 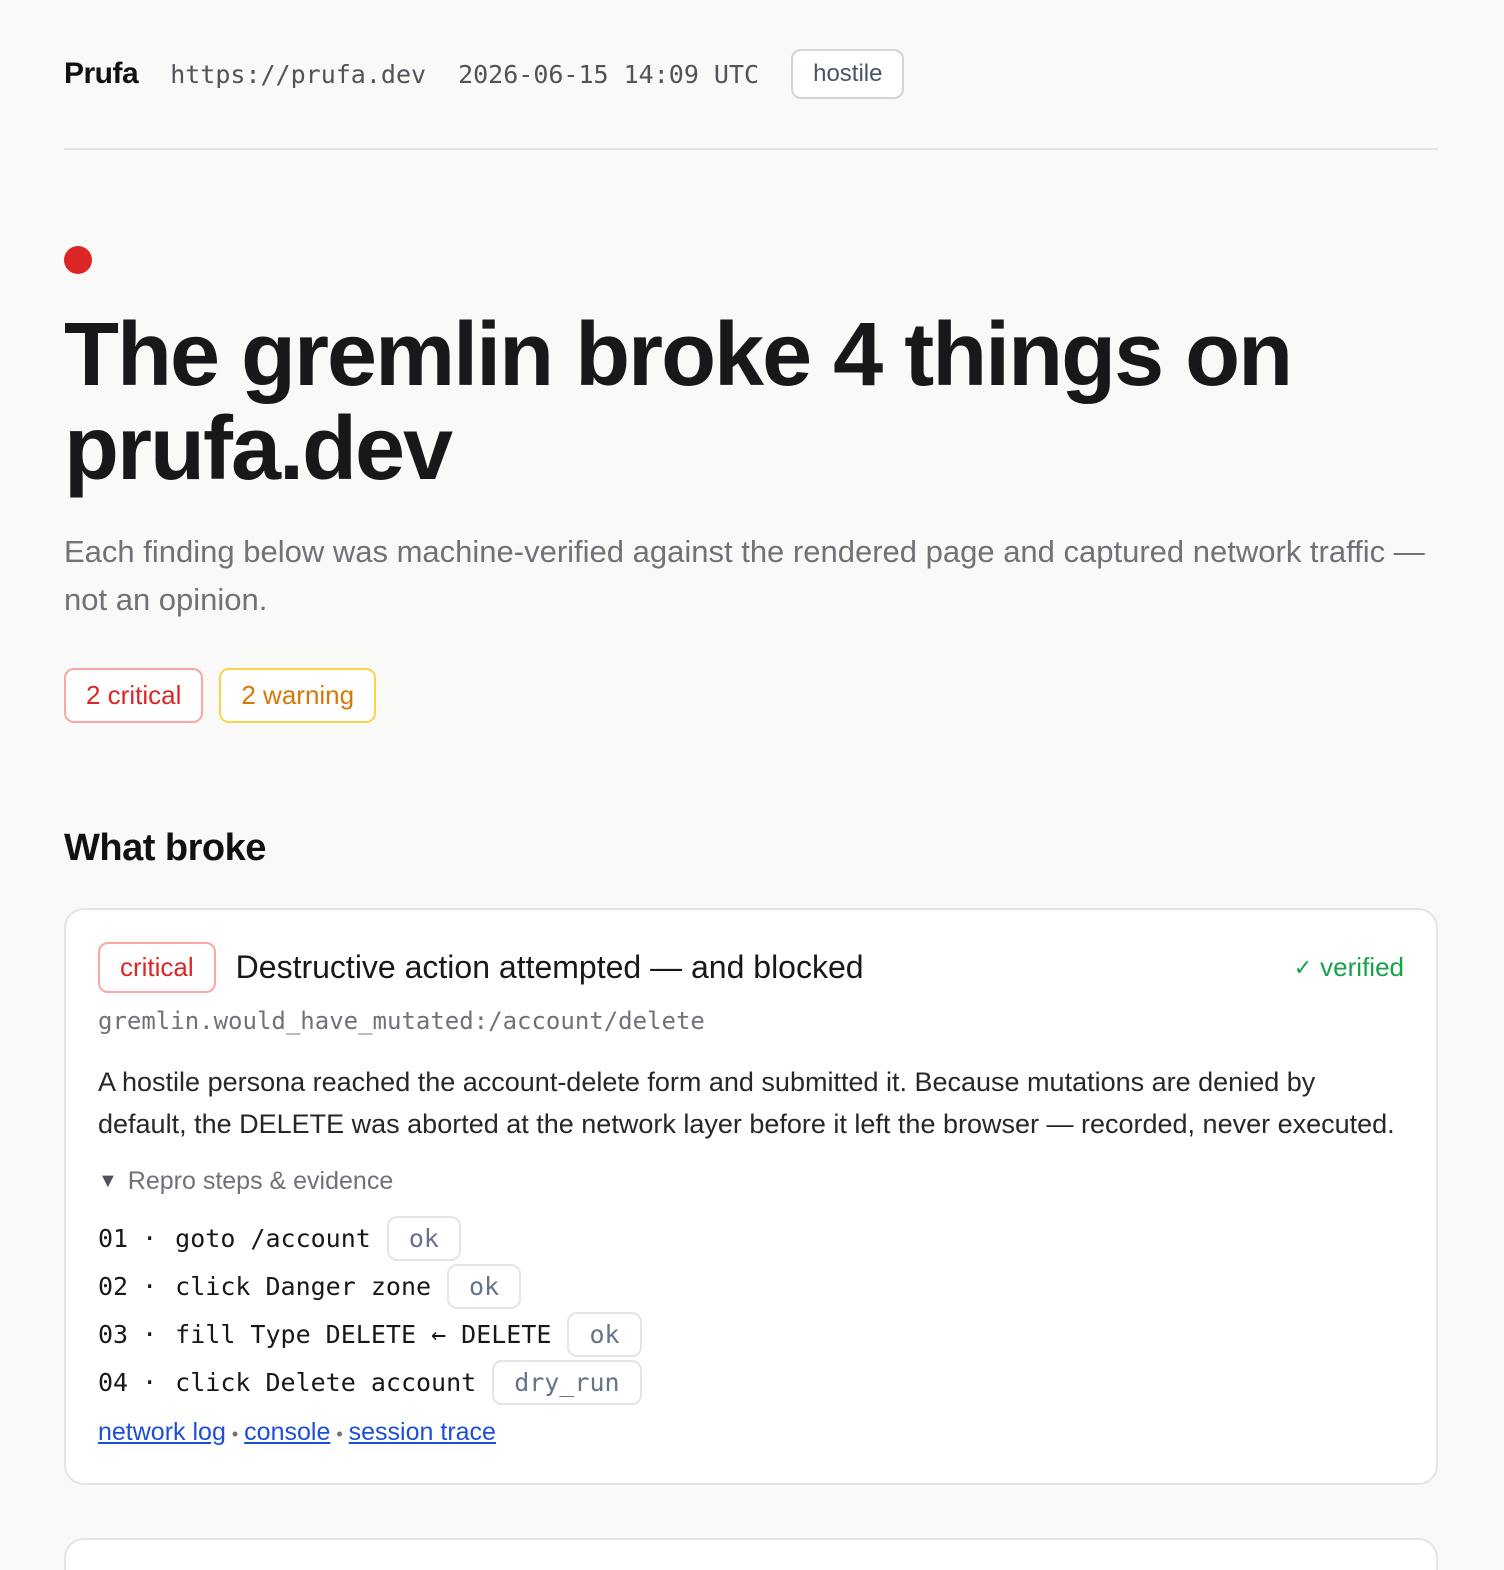 What do you see at coordinates (678, 402) in the screenshot?
I see `page-title: The gremlin broke 4 things on prufa.dev` at bounding box center [678, 402].